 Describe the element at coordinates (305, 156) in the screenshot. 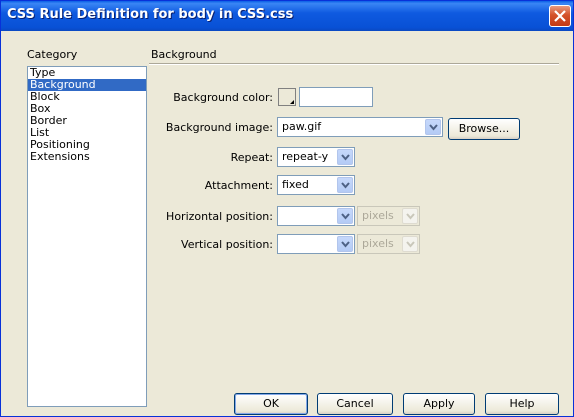

I see `repeat-value: repeat-y` at that location.